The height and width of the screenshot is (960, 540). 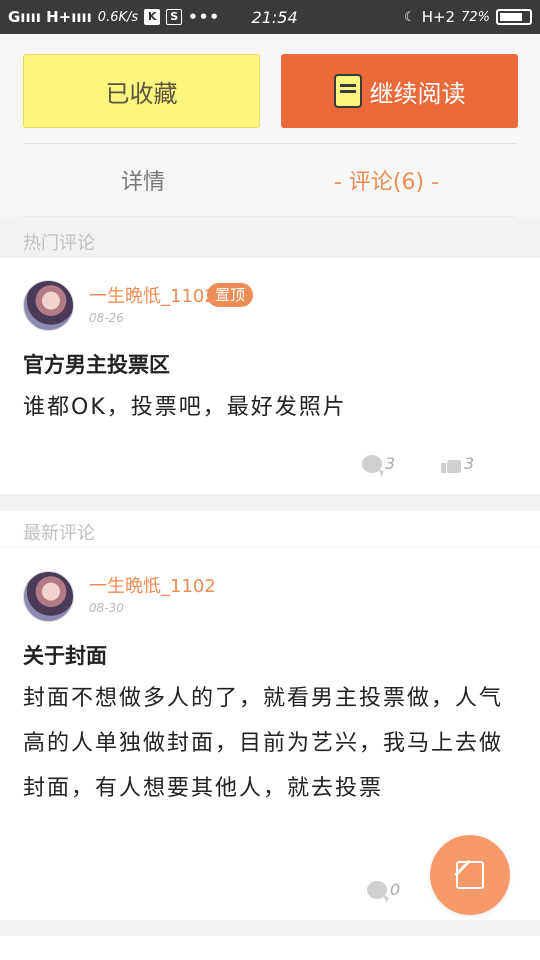 I want to click on s-app-icon: S, so click(x=174, y=17).